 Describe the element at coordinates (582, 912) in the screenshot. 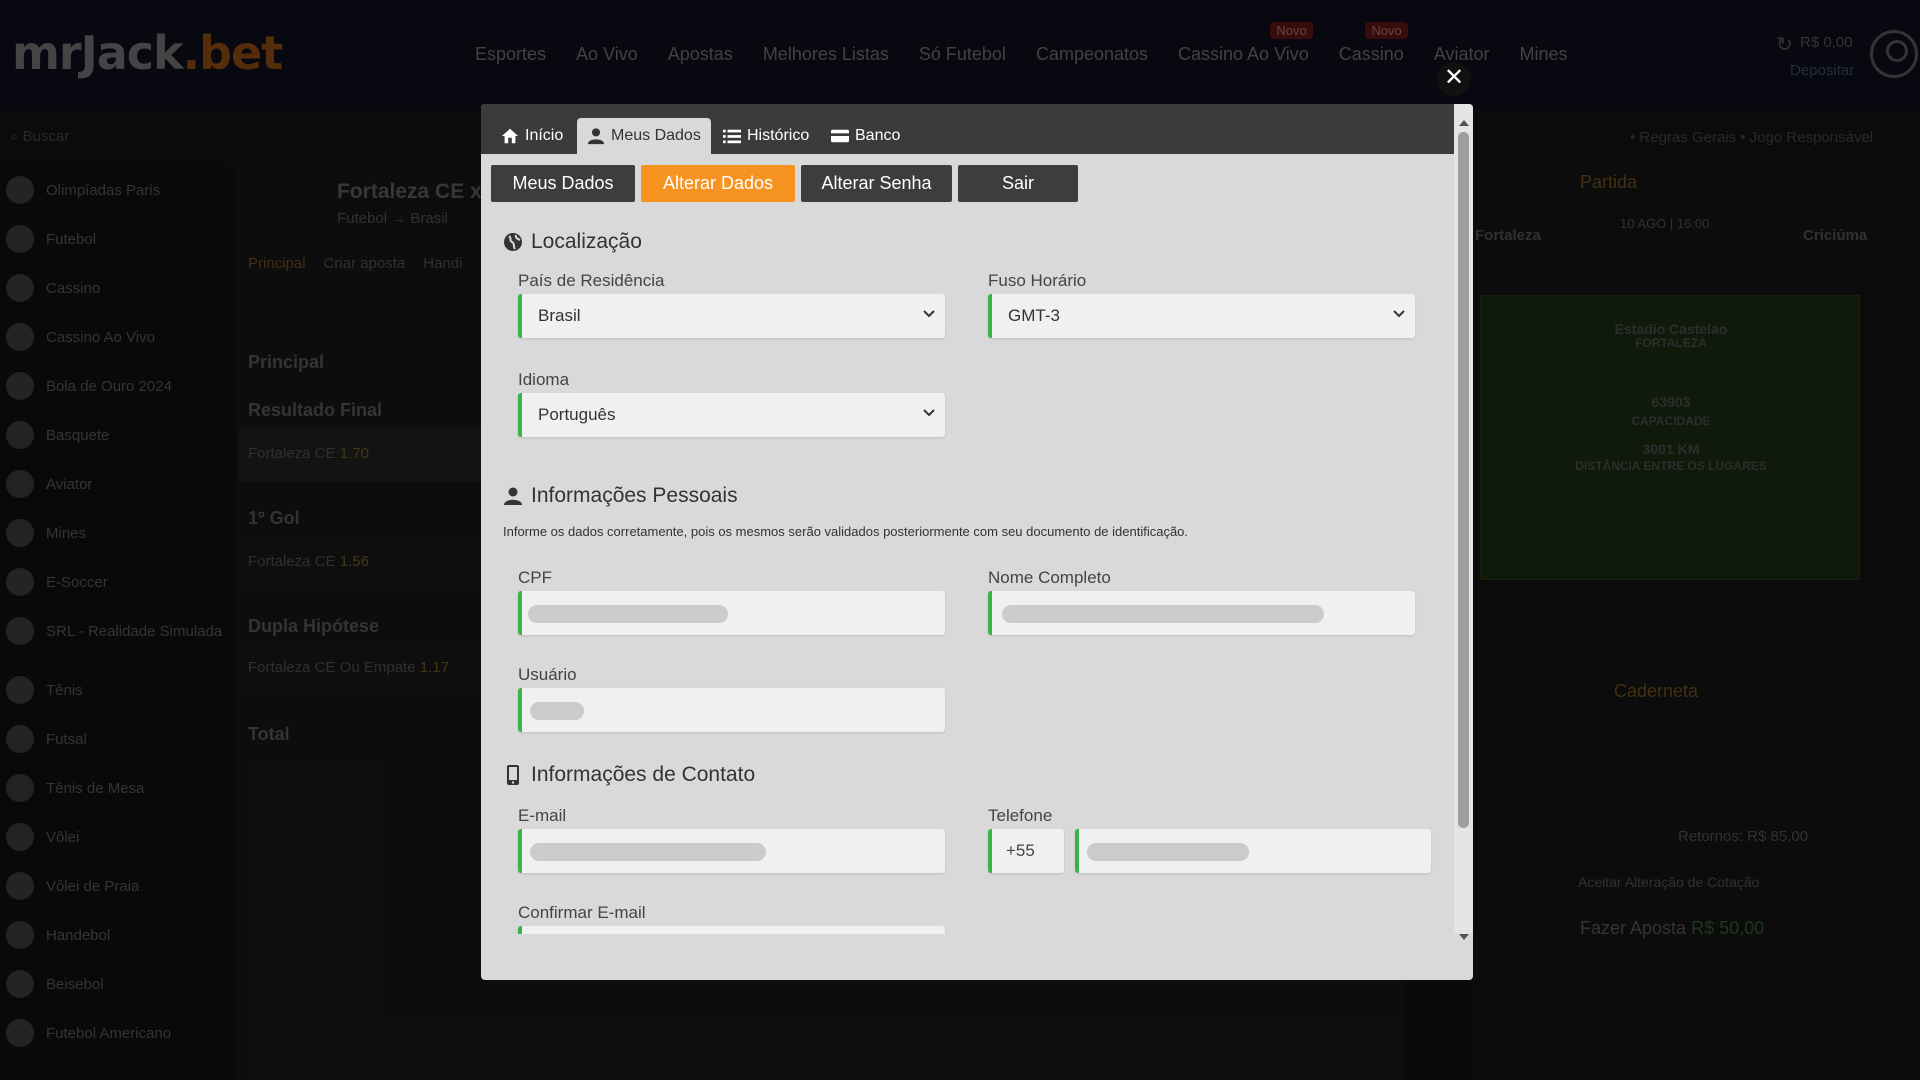

I see `confirm-email-label: Confirmar E-mail` at that location.